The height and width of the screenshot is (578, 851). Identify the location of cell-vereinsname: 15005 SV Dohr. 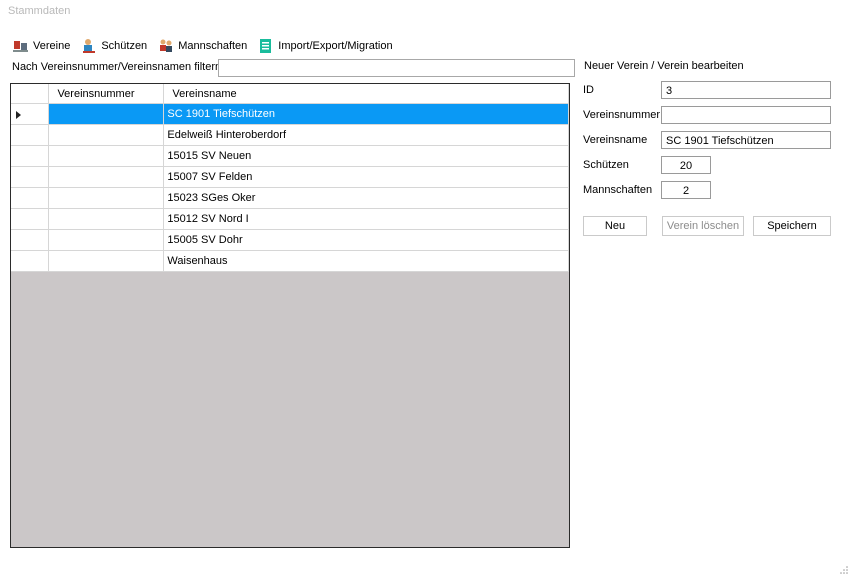
(366, 240).